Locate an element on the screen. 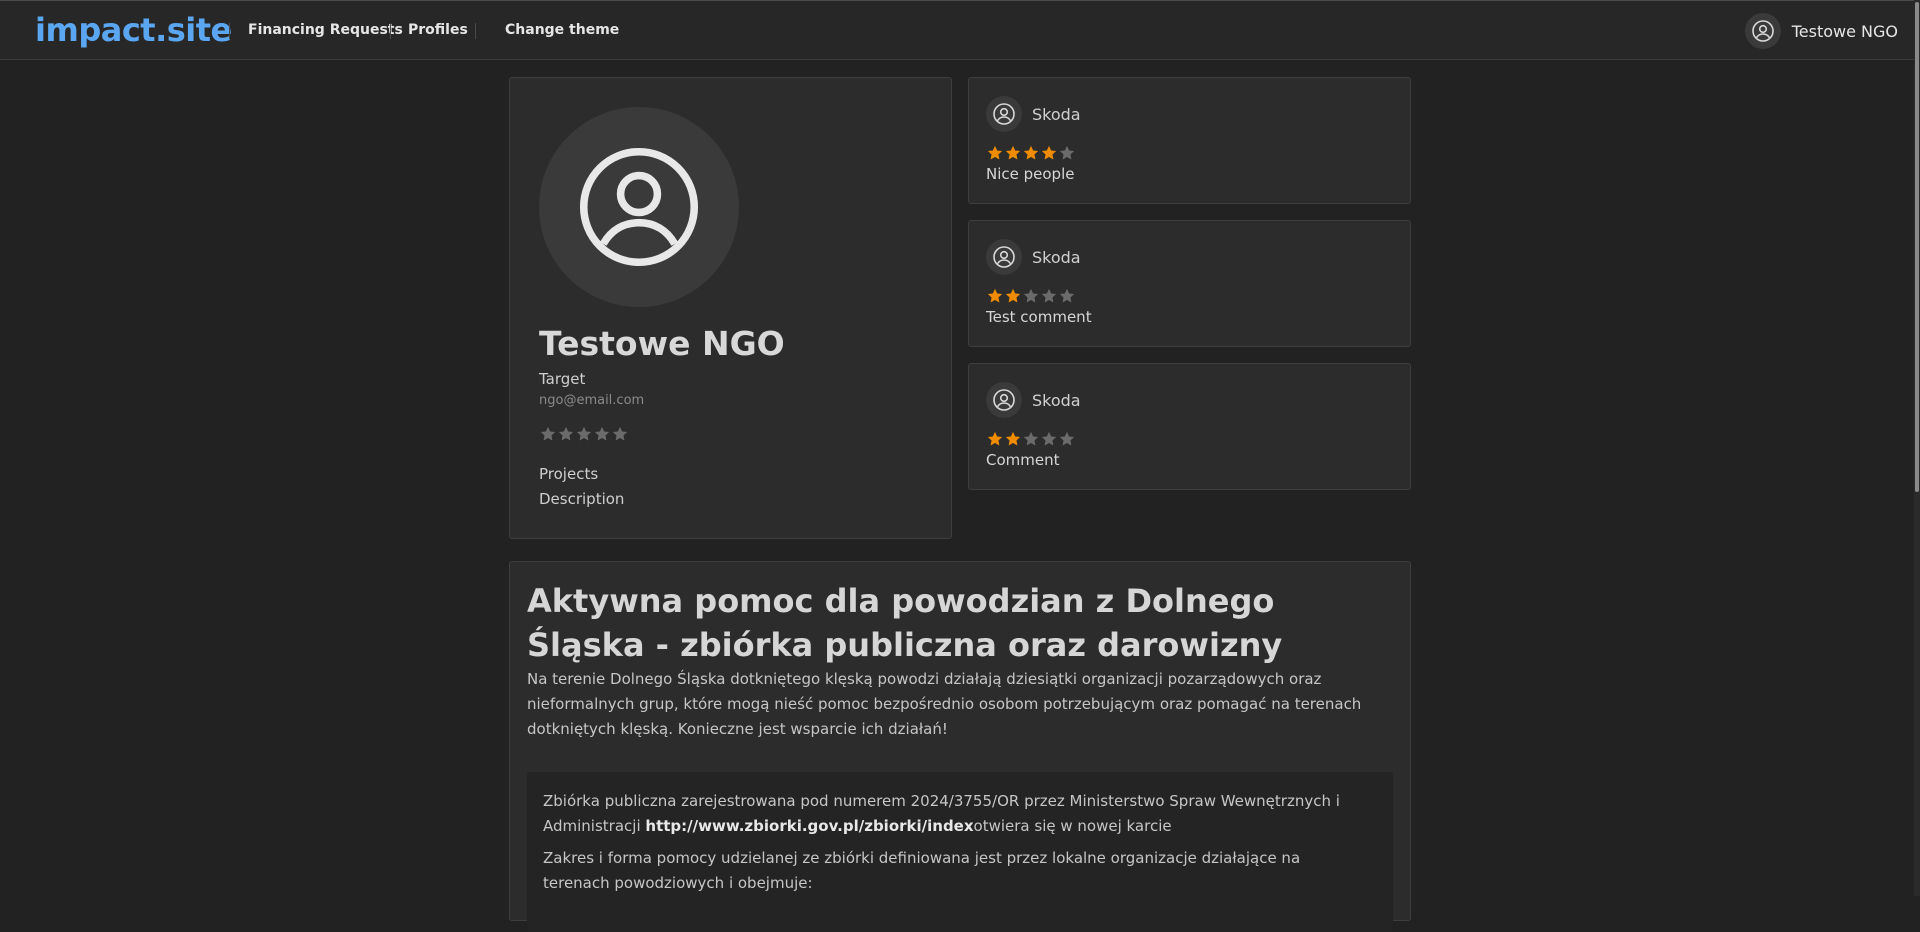 This screenshot has height=932, width=1920. profile-name: Testowe NGO is located at coordinates (662, 343).